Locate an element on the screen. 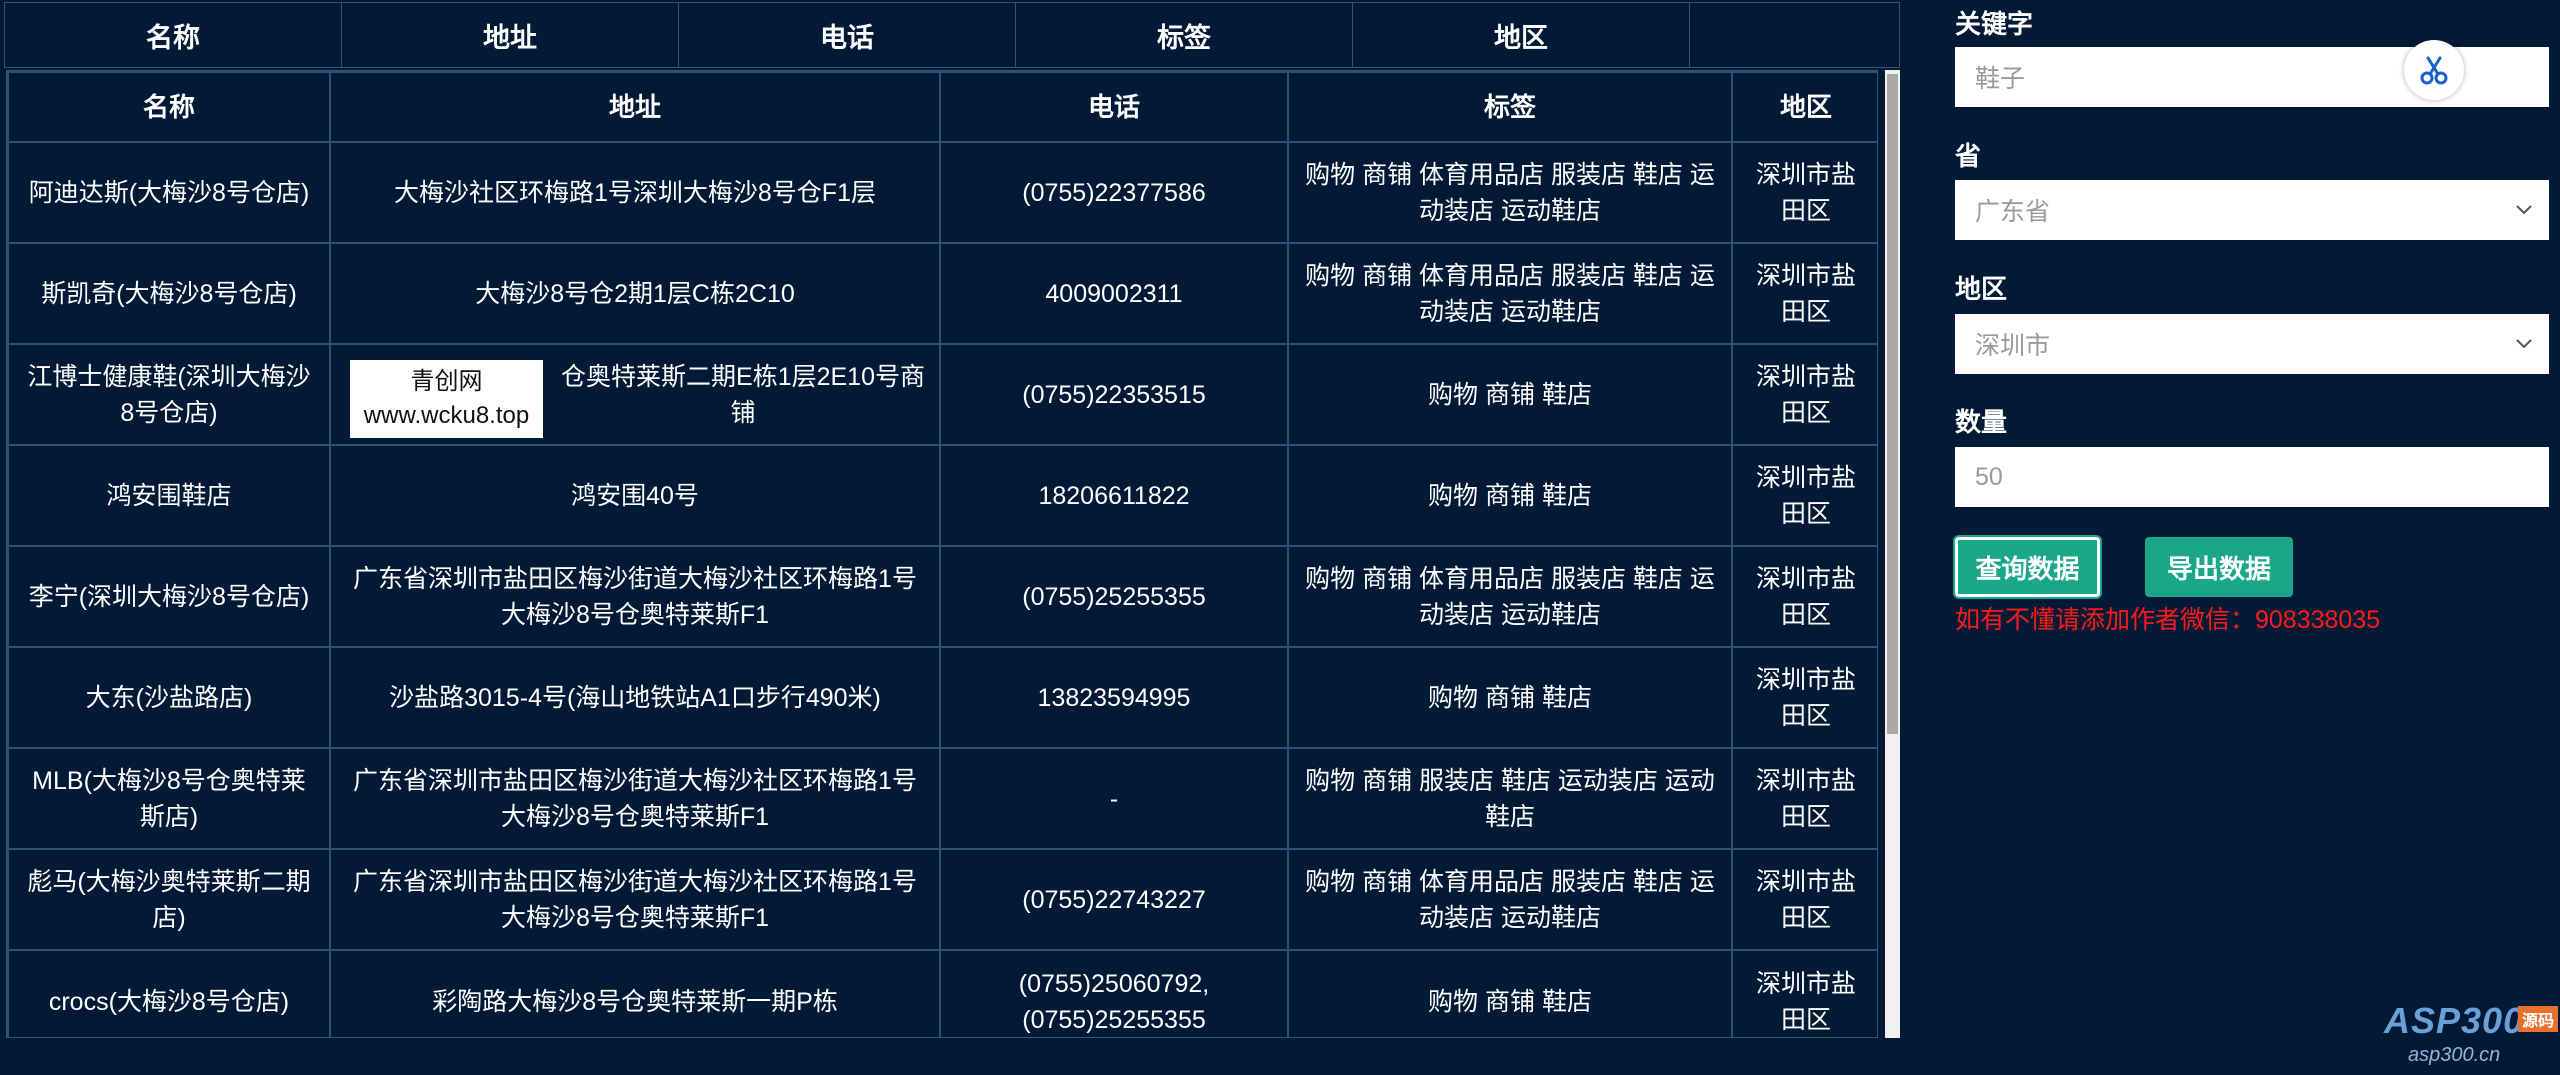  province-select-value: 广东省 is located at coordinates (2013, 212).